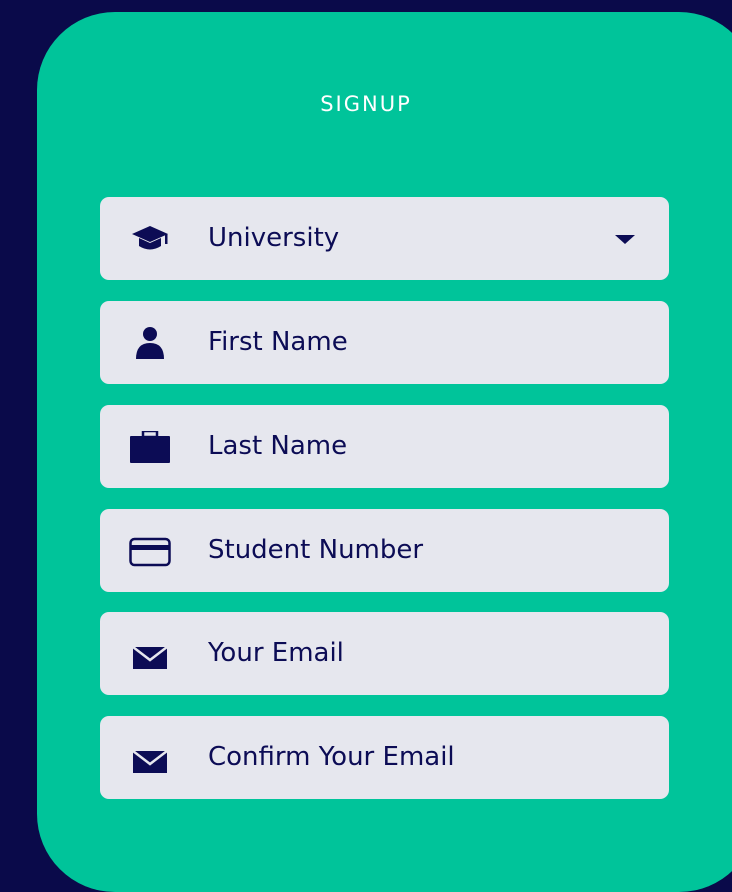  Describe the element at coordinates (150, 239) in the screenshot. I see `graduation-cap-icon` at that location.